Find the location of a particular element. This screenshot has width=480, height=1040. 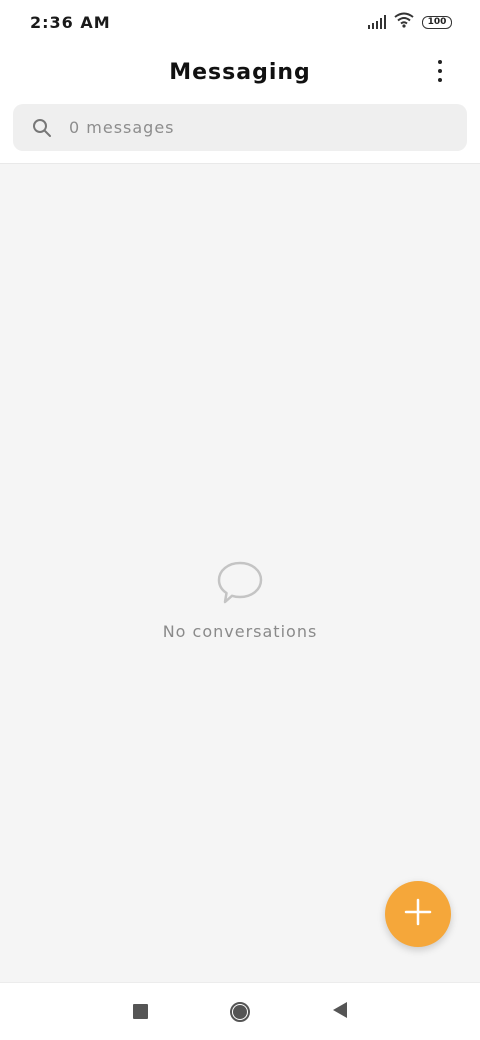

status-icons: 100 is located at coordinates (410, 22).